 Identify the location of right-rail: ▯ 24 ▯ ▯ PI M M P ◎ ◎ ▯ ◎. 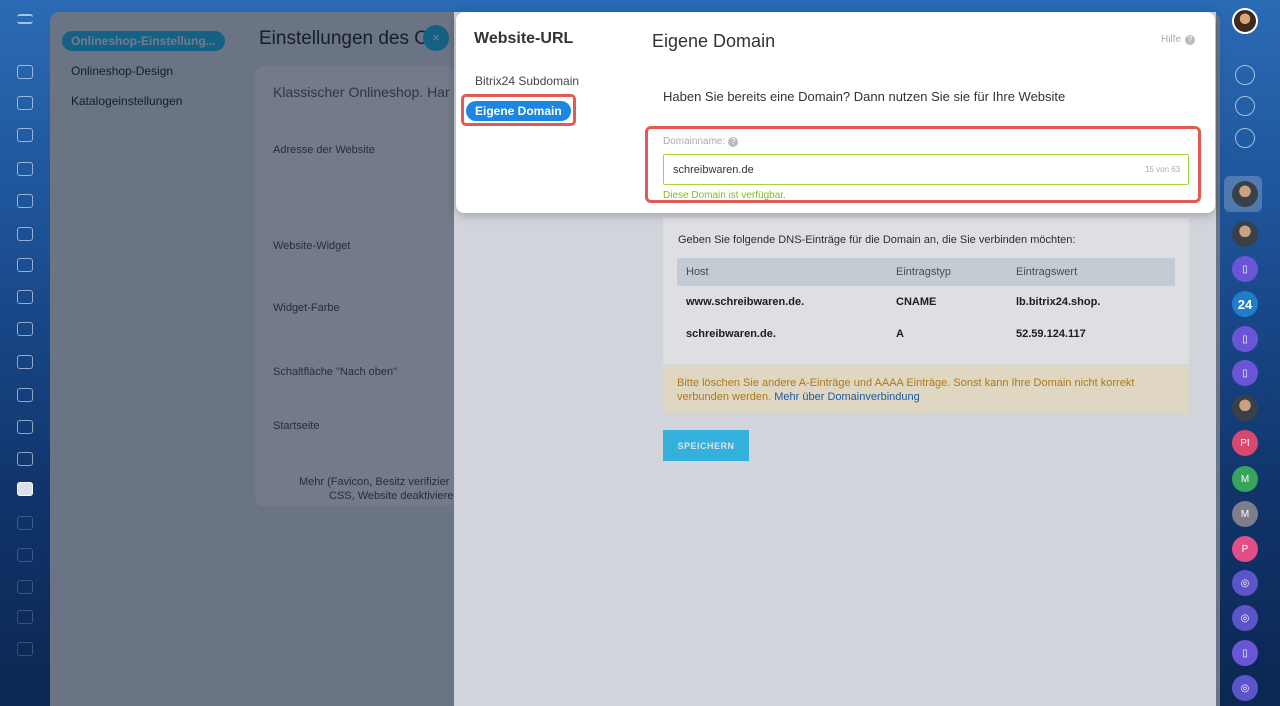
(1248, 353).